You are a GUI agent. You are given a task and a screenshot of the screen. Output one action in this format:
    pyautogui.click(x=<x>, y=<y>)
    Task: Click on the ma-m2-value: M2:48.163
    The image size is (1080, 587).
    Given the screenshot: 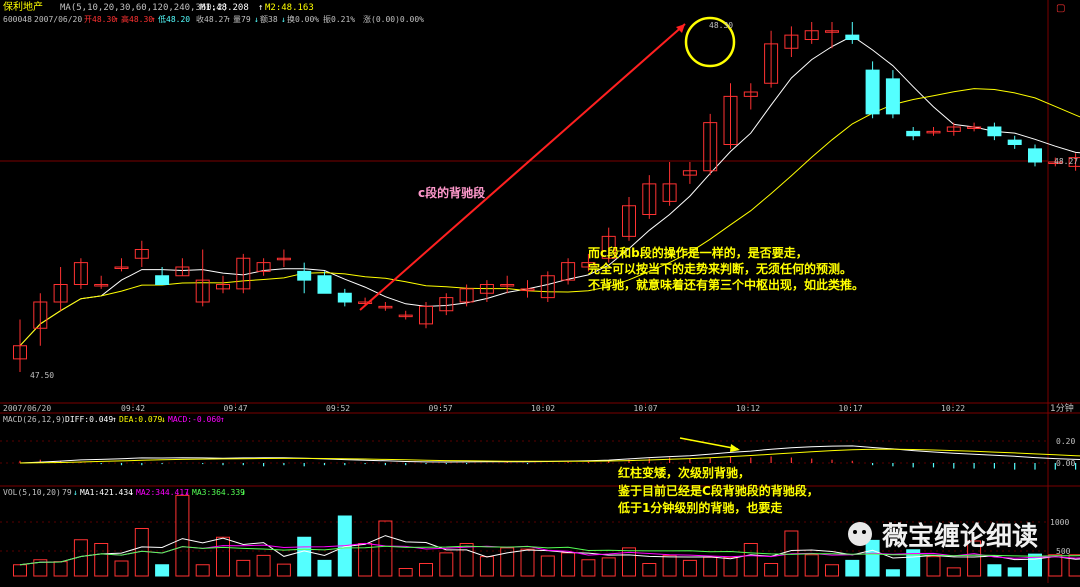 What is the action you would take?
    pyautogui.click(x=289, y=8)
    